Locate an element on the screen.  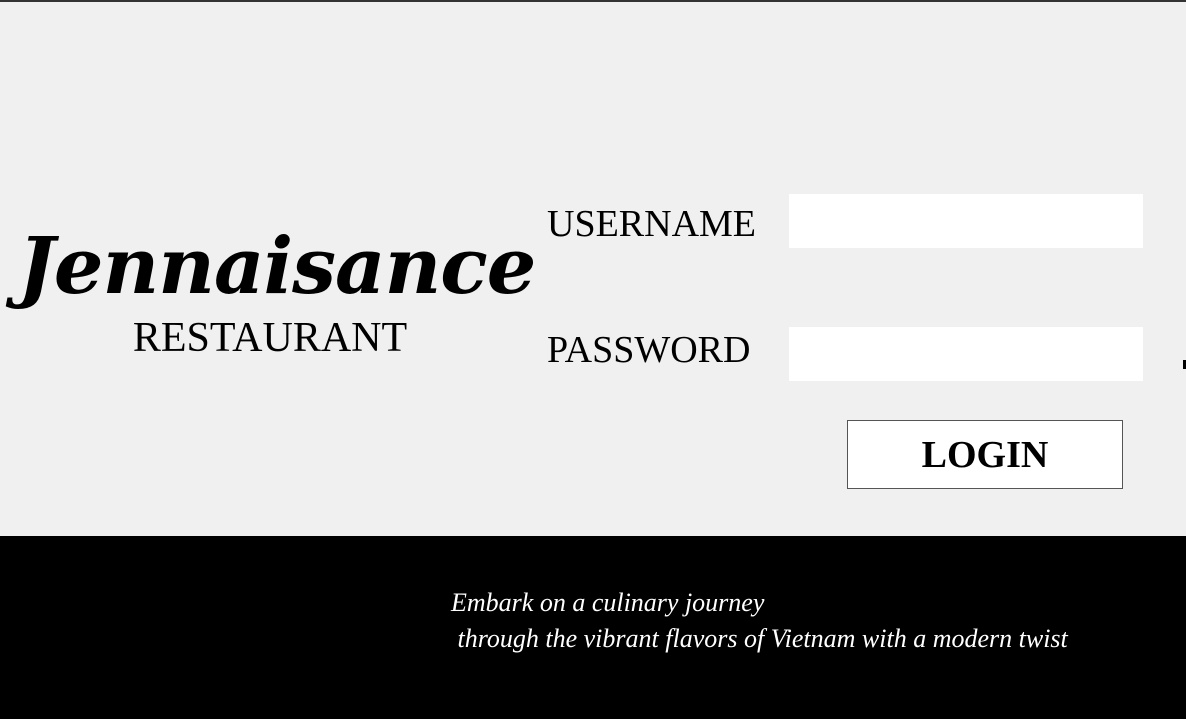
username-input is located at coordinates (966, 221).